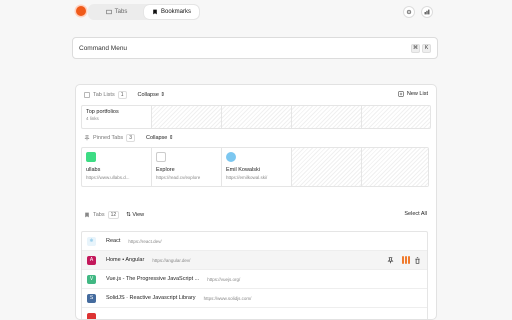 Image resolution: width=512 pixels, height=320 pixels. Describe the element at coordinates (91, 260) in the screenshot. I see `angular-favicon: A` at that location.